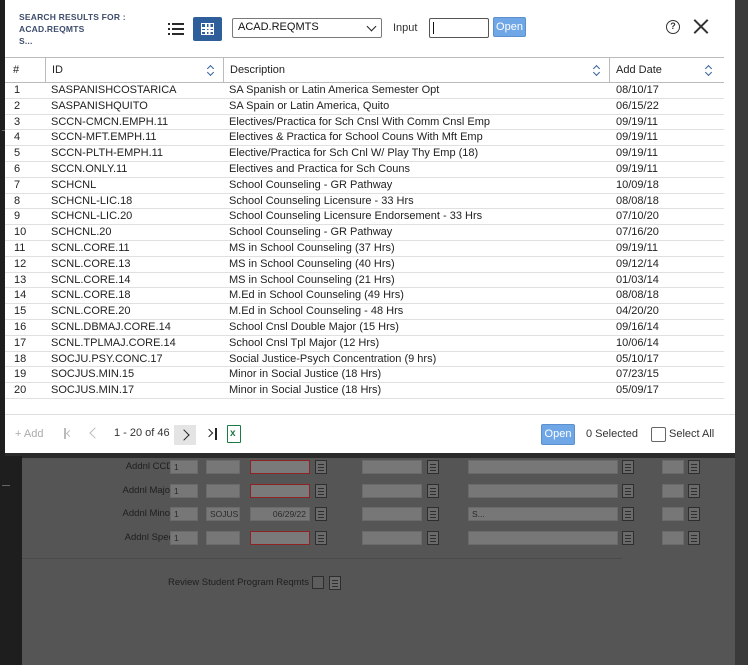 The height and width of the screenshot is (665, 748). I want to click on row-add-date: 08/08/18, so click(637, 295).